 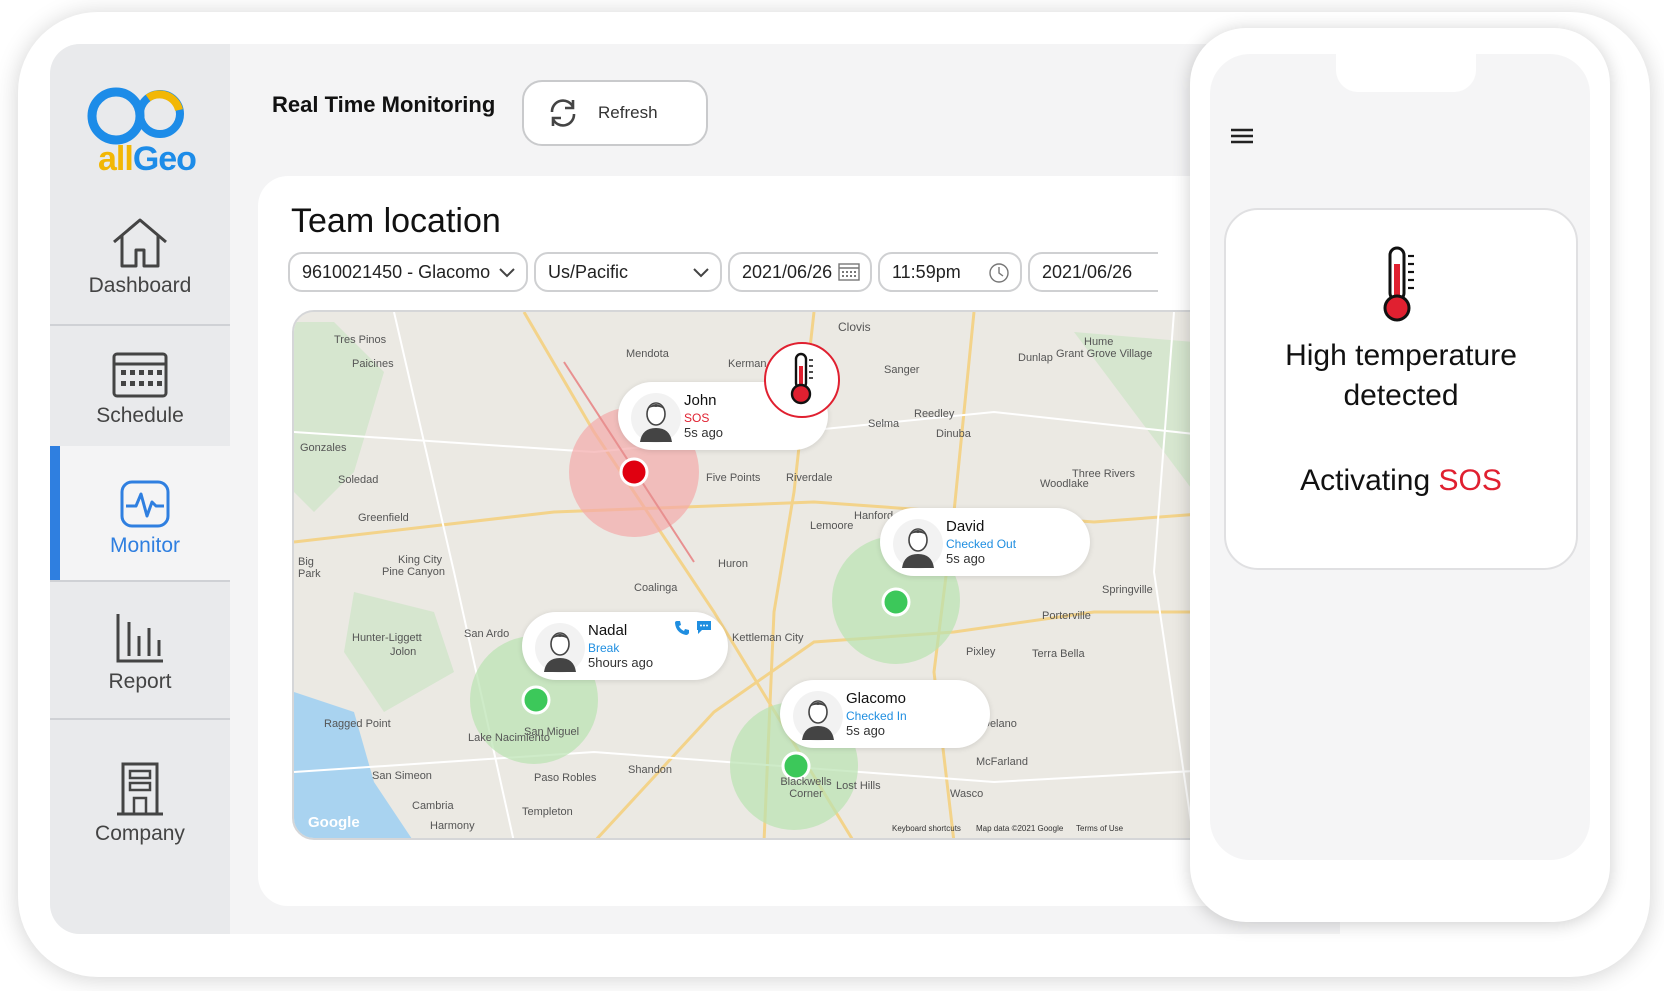 I want to click on sidebar-item-schedule: Schedule, so click(x=140, y=402).